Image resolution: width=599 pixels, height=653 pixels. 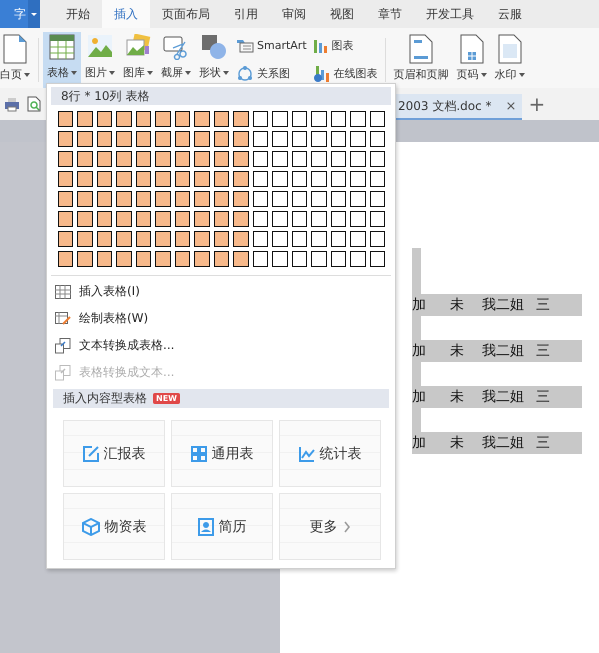 I want to click on ribbon-tab: 云服, so click(x=510, y=14).